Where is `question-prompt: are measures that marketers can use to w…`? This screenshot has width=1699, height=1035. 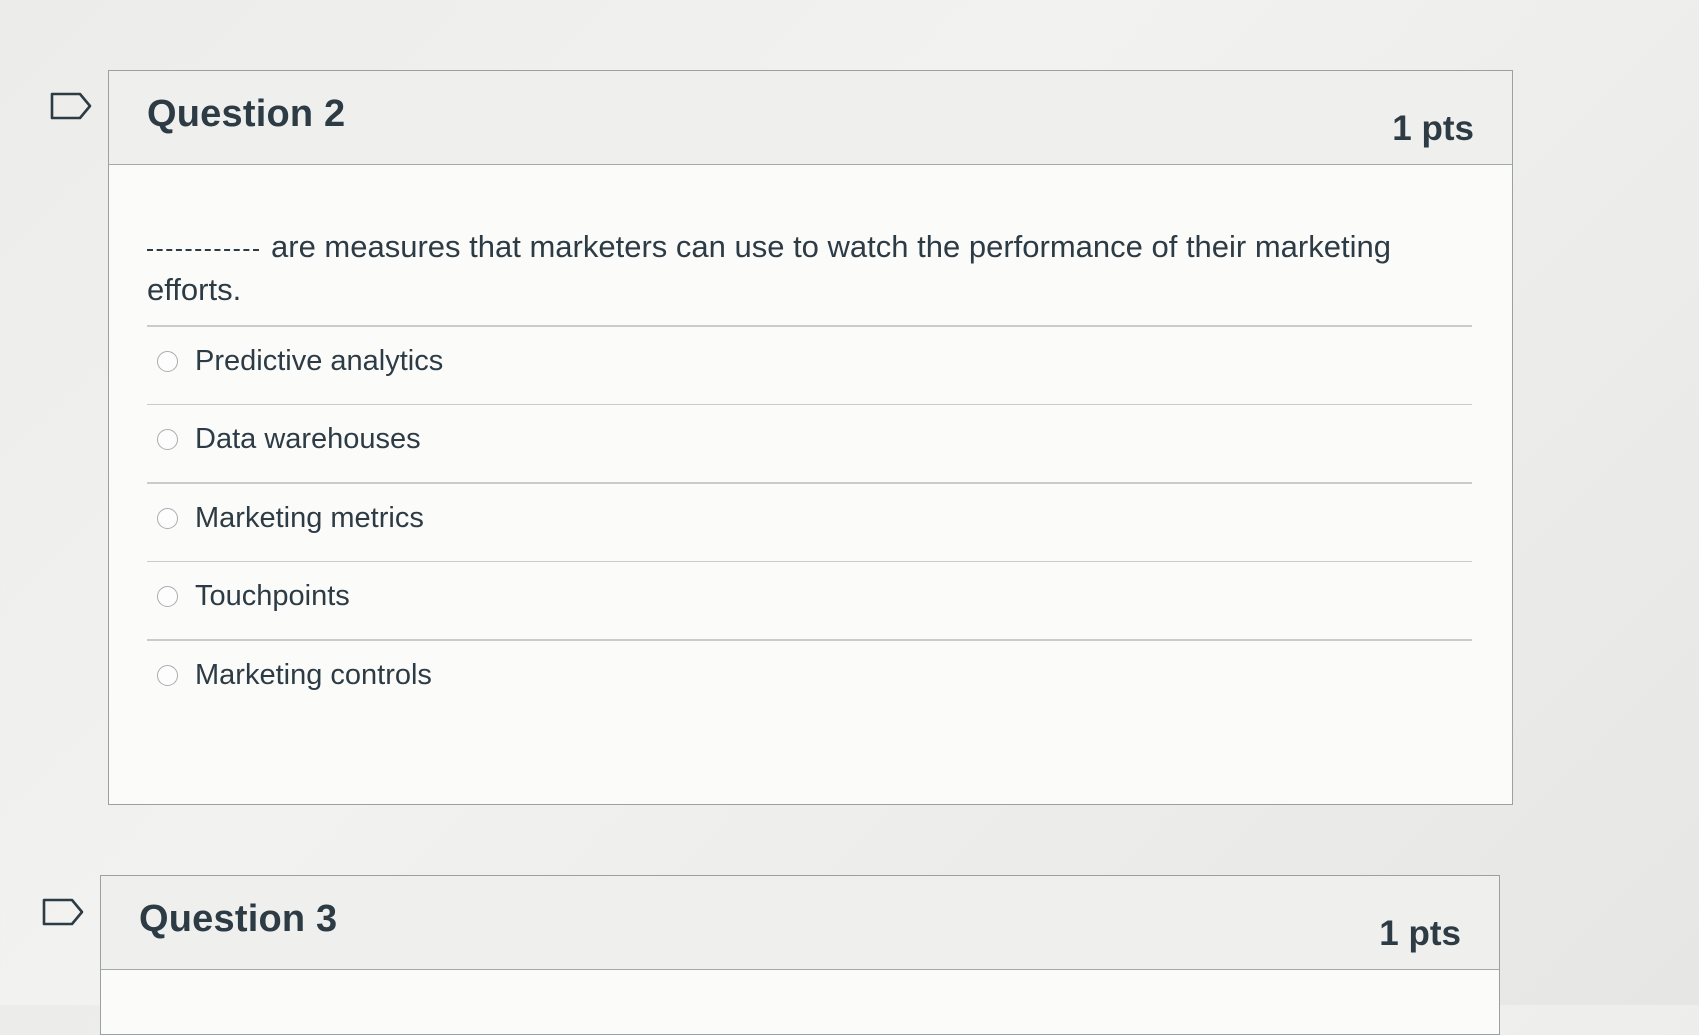
question-prompt: are measures that marketers can use to w… is located at coordinates (797, 268).